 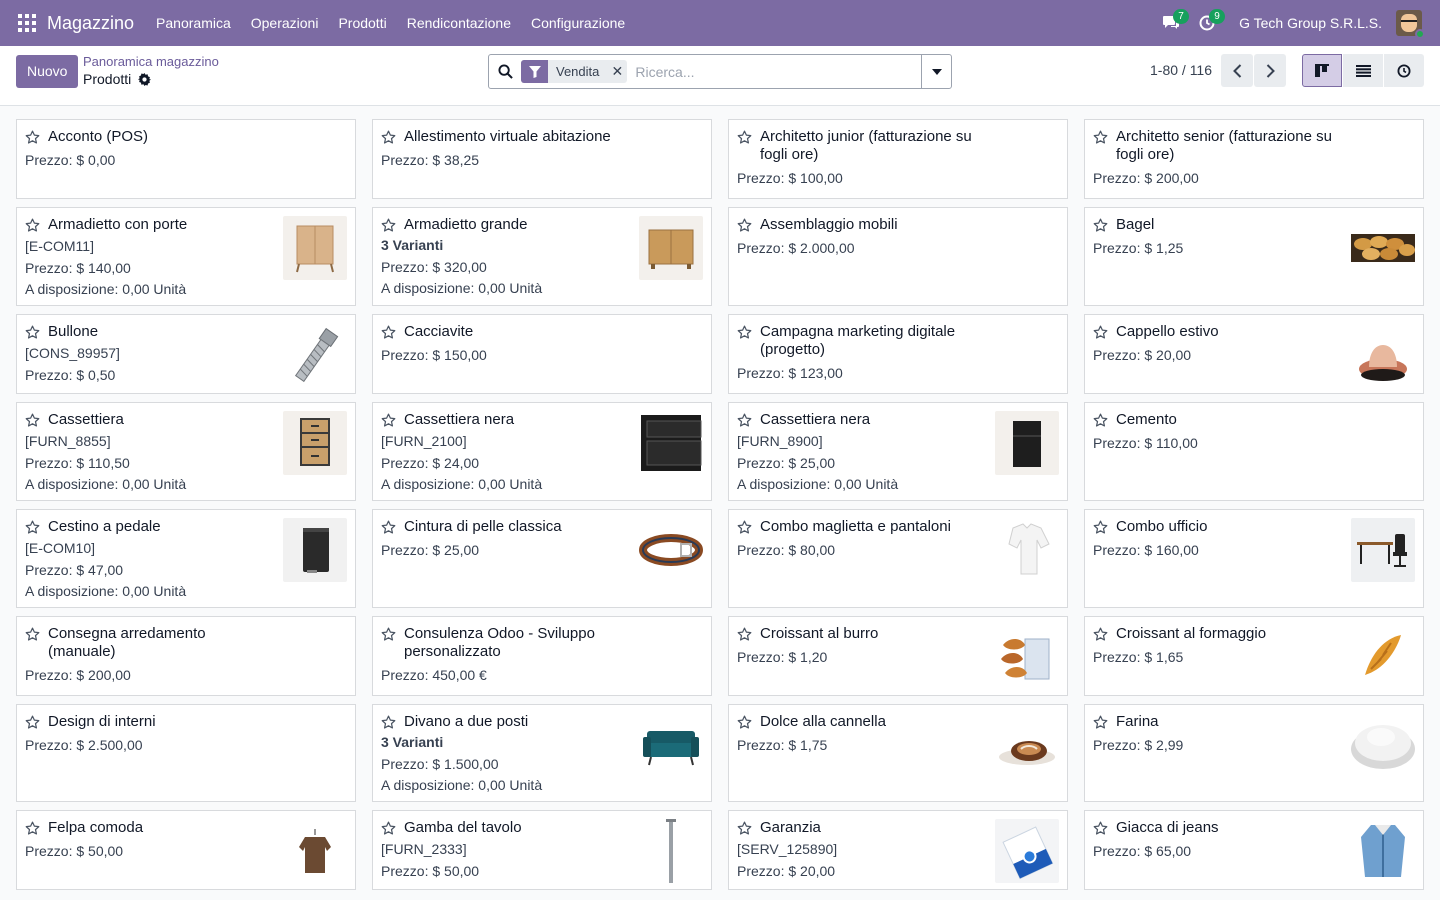 I want to click on search-icon, so click(x=505, y=71).